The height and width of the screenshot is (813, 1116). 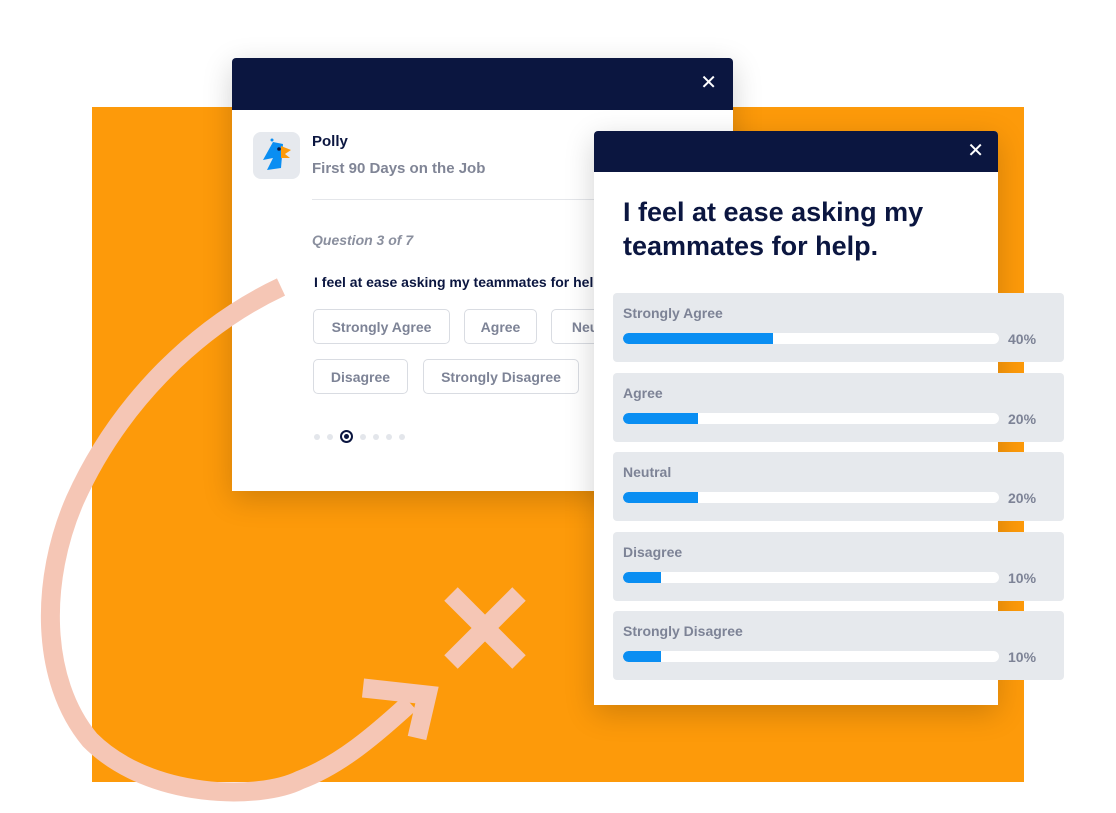 What do you see at coordinates (643, 393) in the screenshot?
I see `result-label: Agree` at bounding box center [643, 393].